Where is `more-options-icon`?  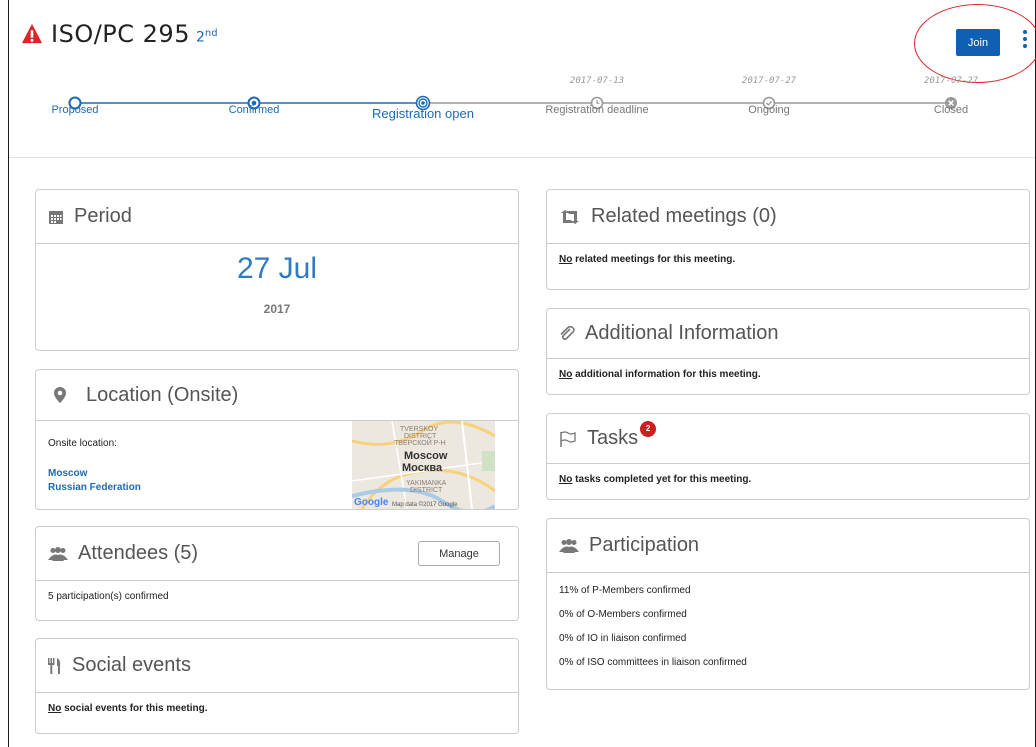
more-options-icon is located at coordinates (1025, 41).